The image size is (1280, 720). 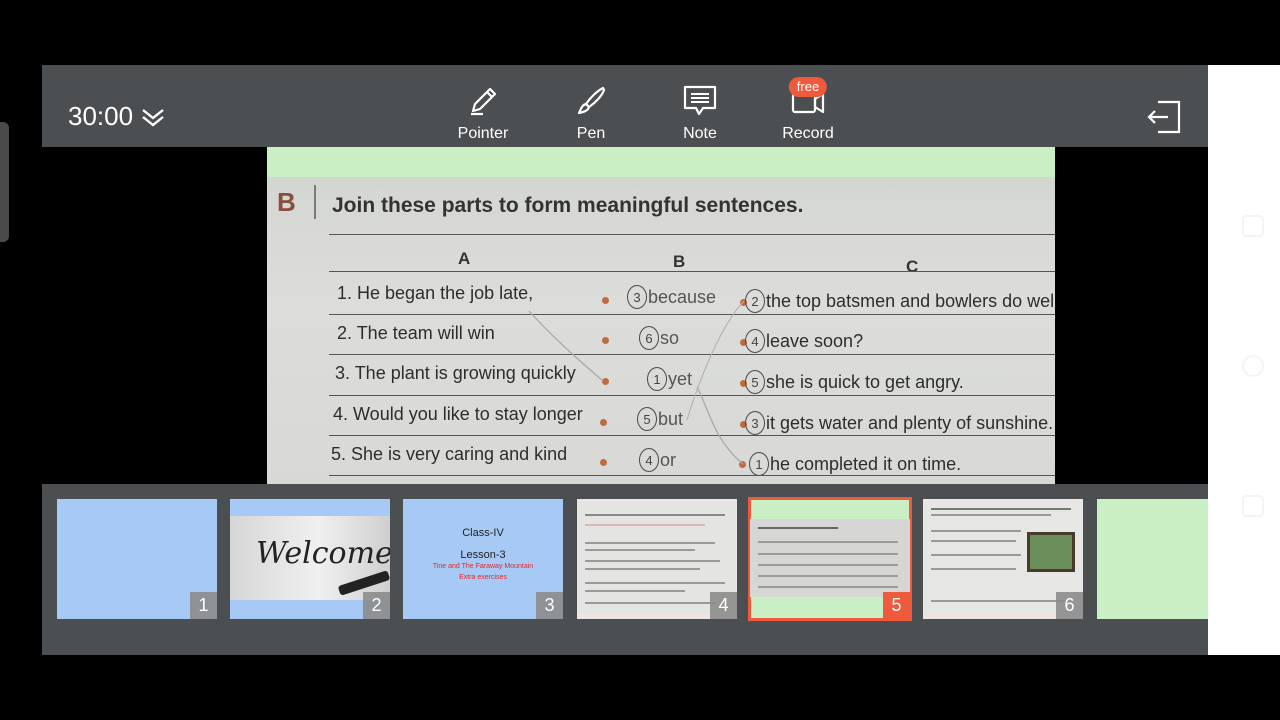 What do you see at coordinates (153, 117) in the screenshot?
I see `chevron-double-down-icon` at bounding box center [153, 117].